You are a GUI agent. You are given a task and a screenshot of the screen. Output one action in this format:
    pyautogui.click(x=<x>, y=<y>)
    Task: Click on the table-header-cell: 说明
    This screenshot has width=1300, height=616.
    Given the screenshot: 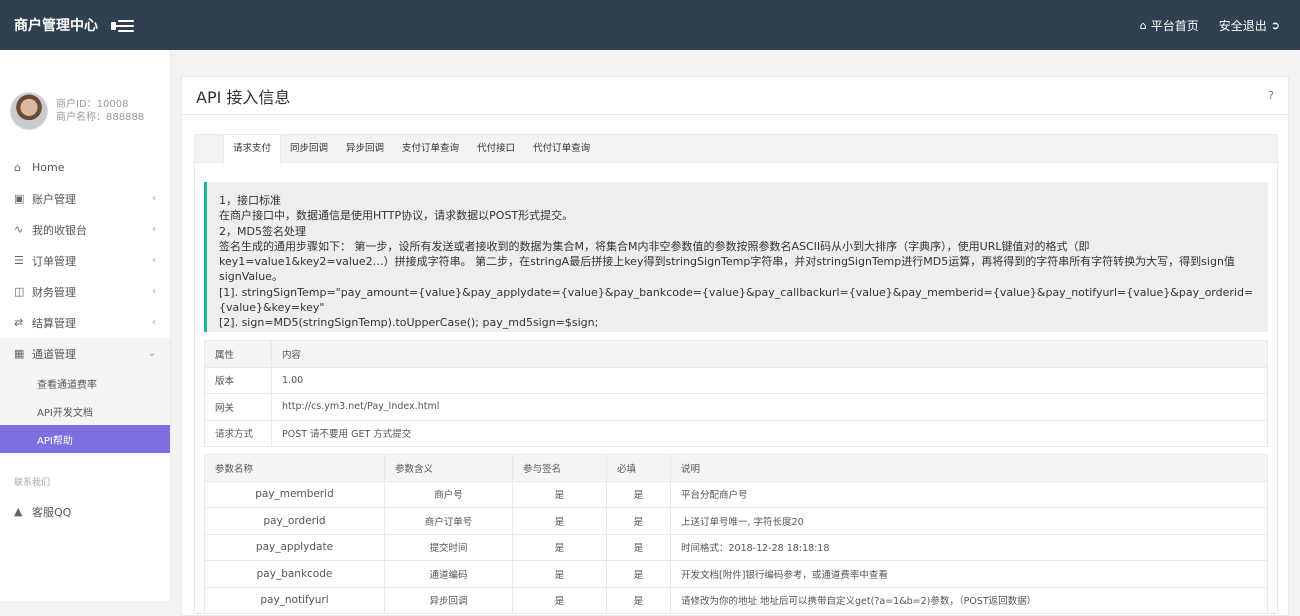 What is the action you would take?
    pyautogui.click(x=969, y=468)
    